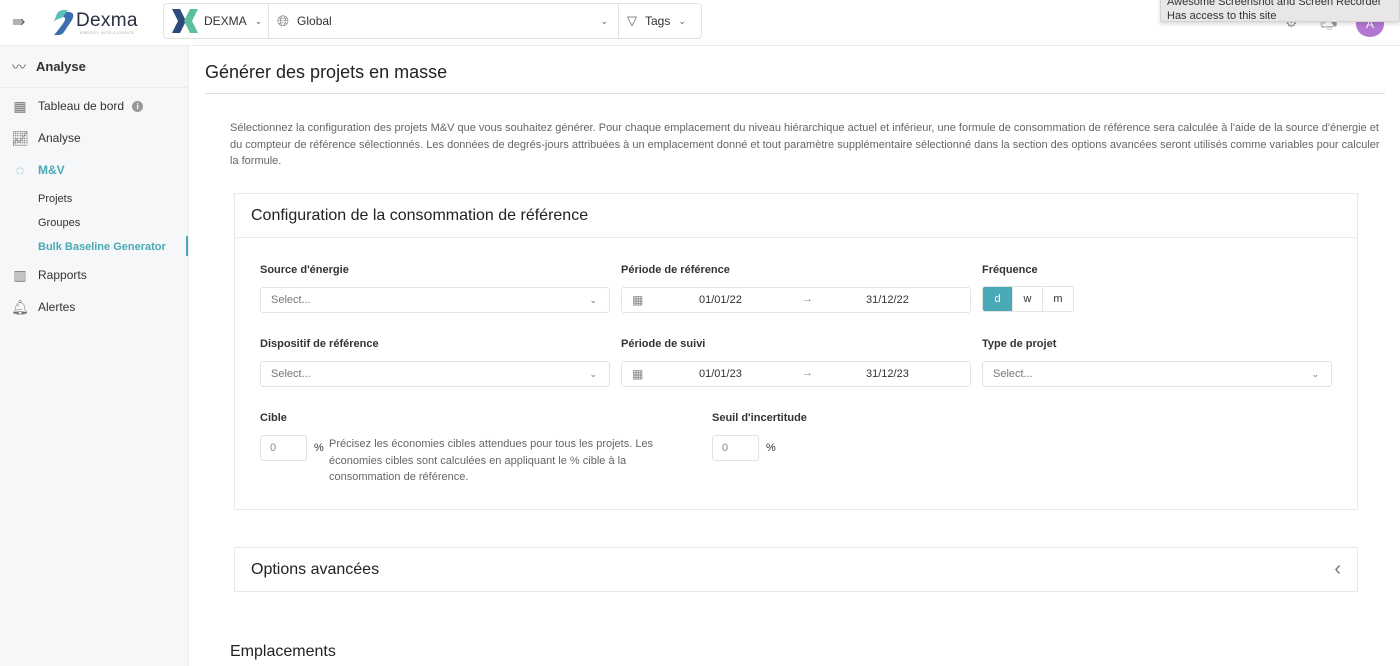 The width and height of the screenshot is (1400, 666). What do you see at coordinates (1222, 16) in the screenshot?
I see `tooltip-line-2: Has access to this site` at bounding box center [1222, 16].